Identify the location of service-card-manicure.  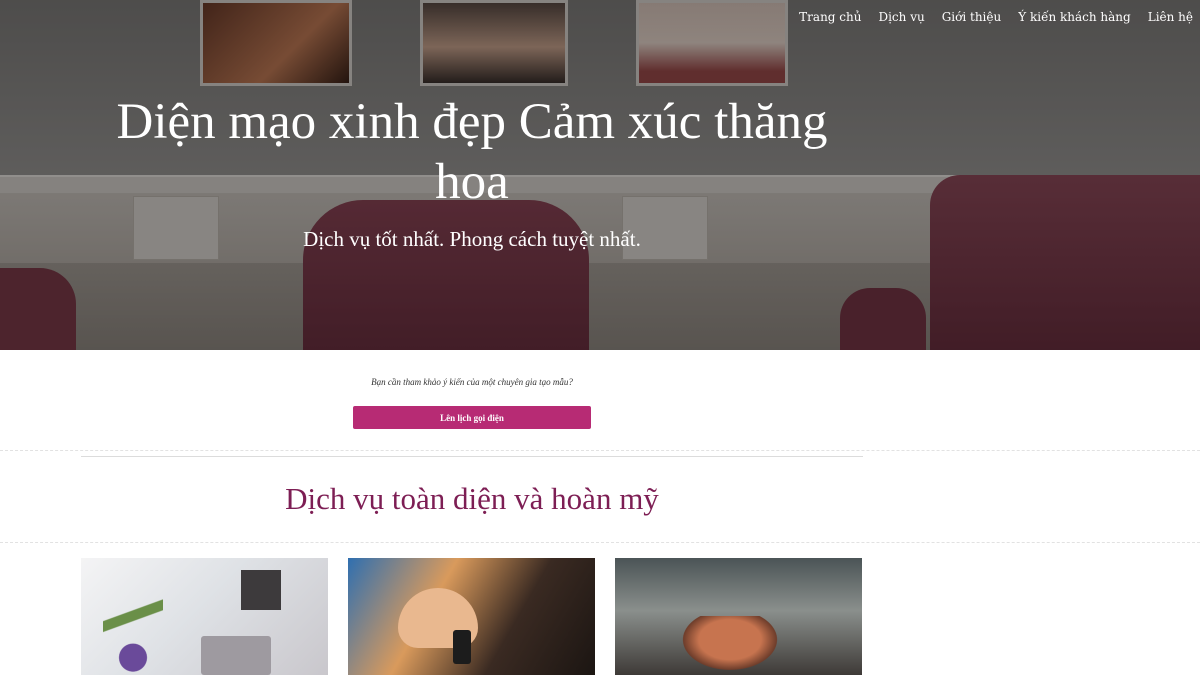
(471, 616).